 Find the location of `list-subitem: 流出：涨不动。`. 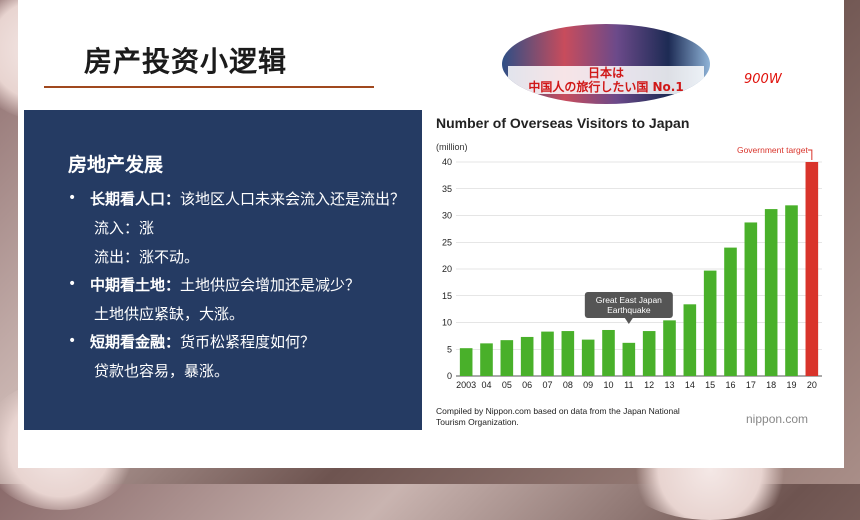

list-subitem: 流出：涨不动。 is located at coordinates (147, 257).